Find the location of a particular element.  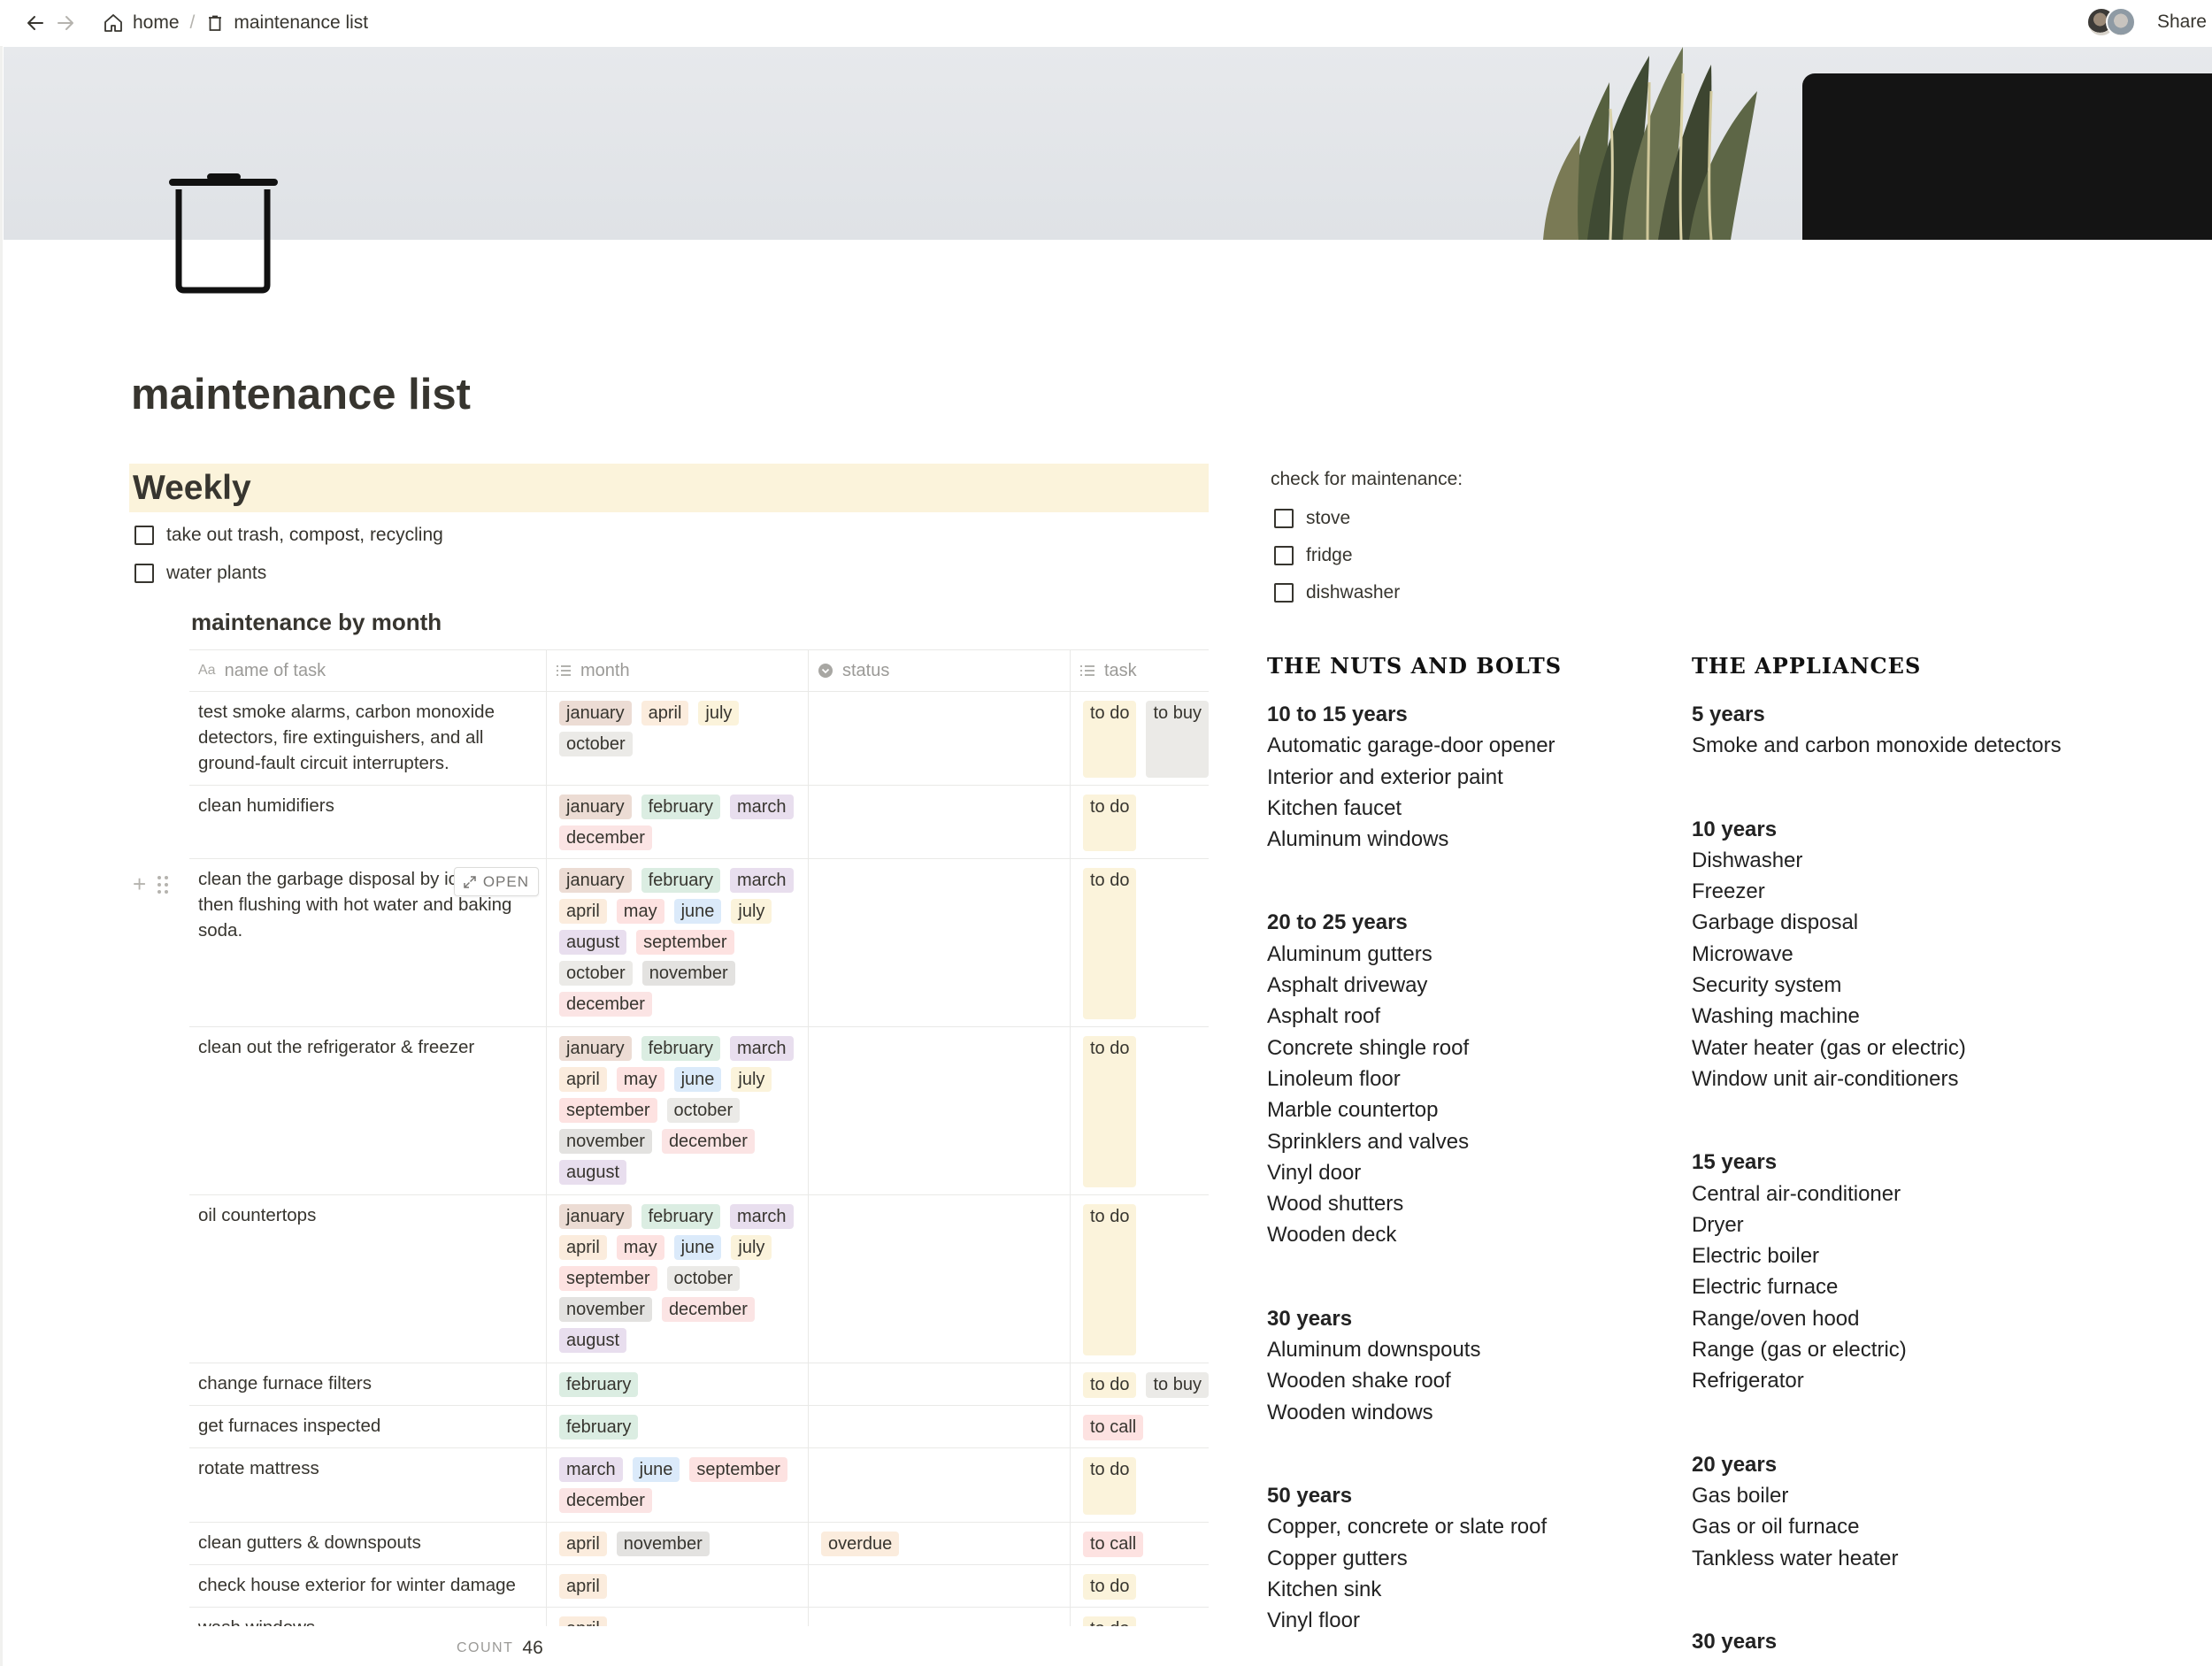

status-cell: overdue is located at coordinates (940, 1543).